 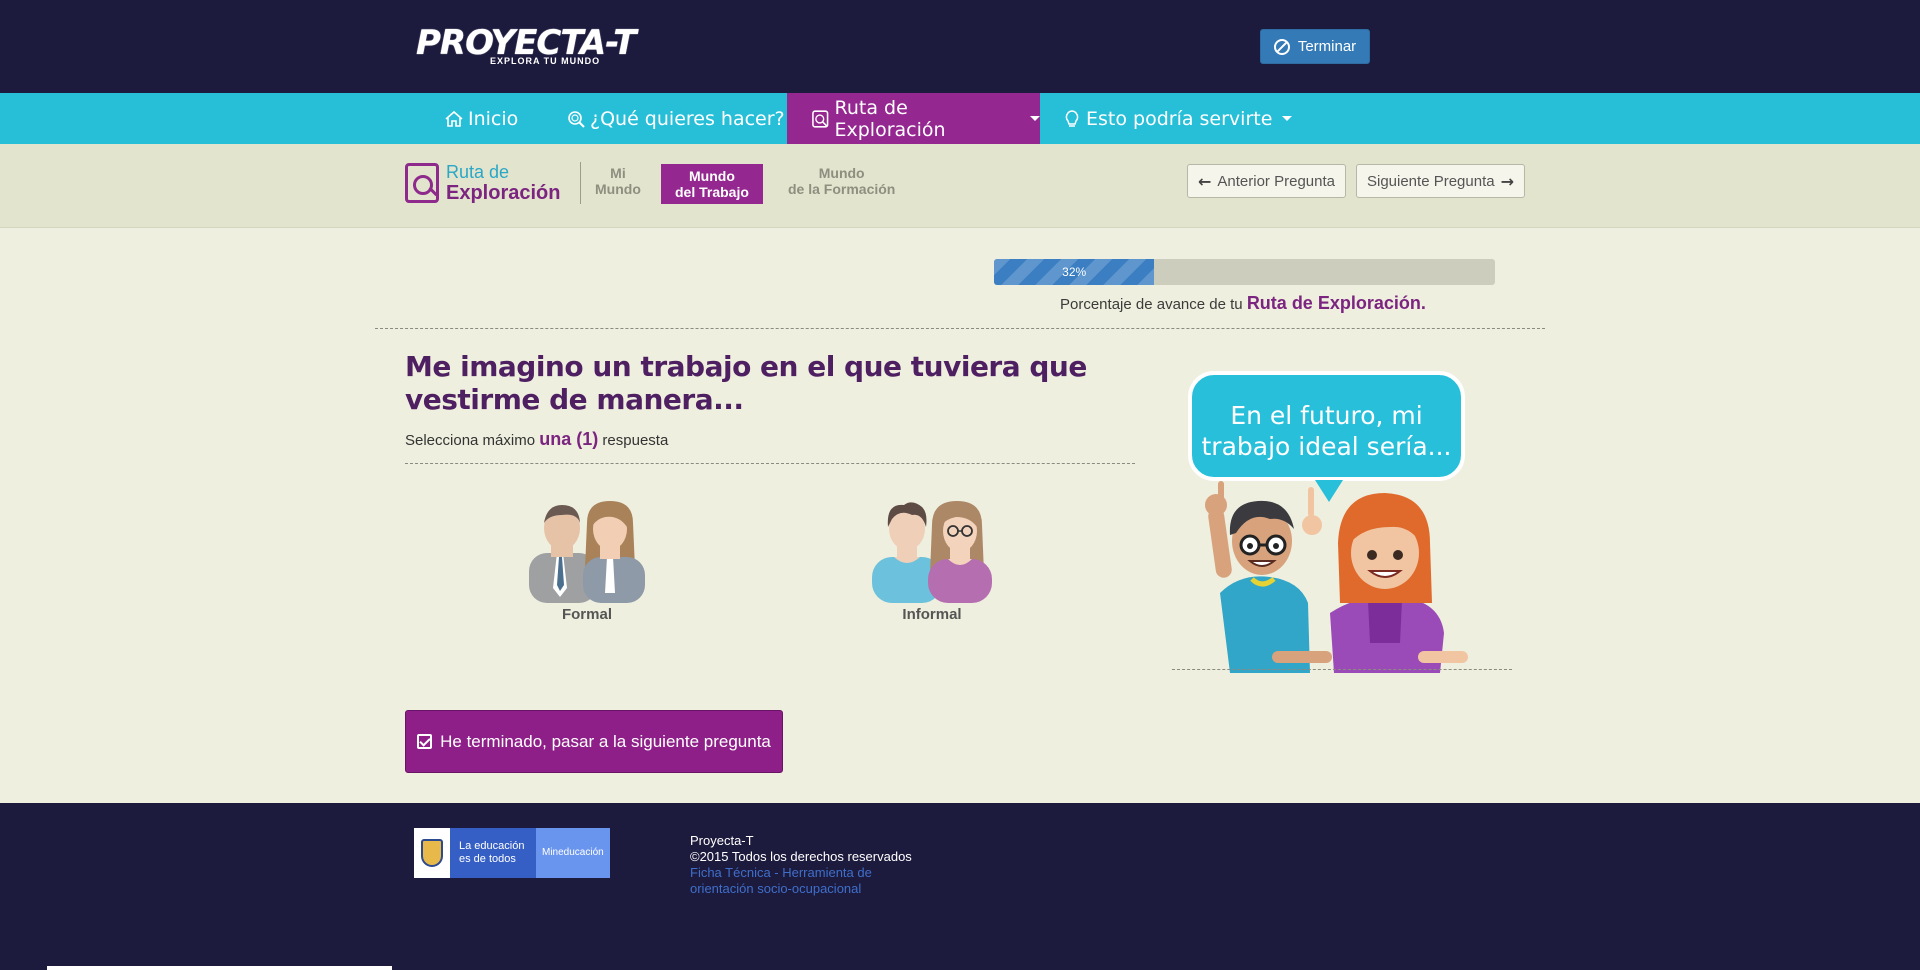 I want to click on instruction-suffix: respuesta, so click(x=635, y=440).